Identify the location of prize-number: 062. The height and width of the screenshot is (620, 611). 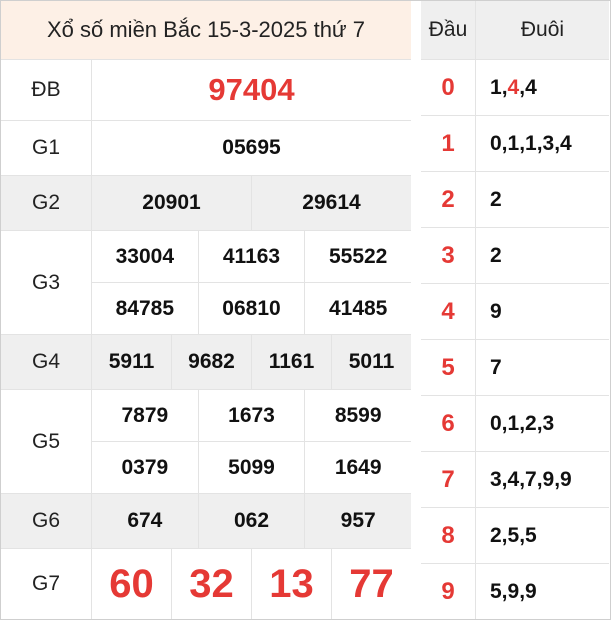
(251, 521).